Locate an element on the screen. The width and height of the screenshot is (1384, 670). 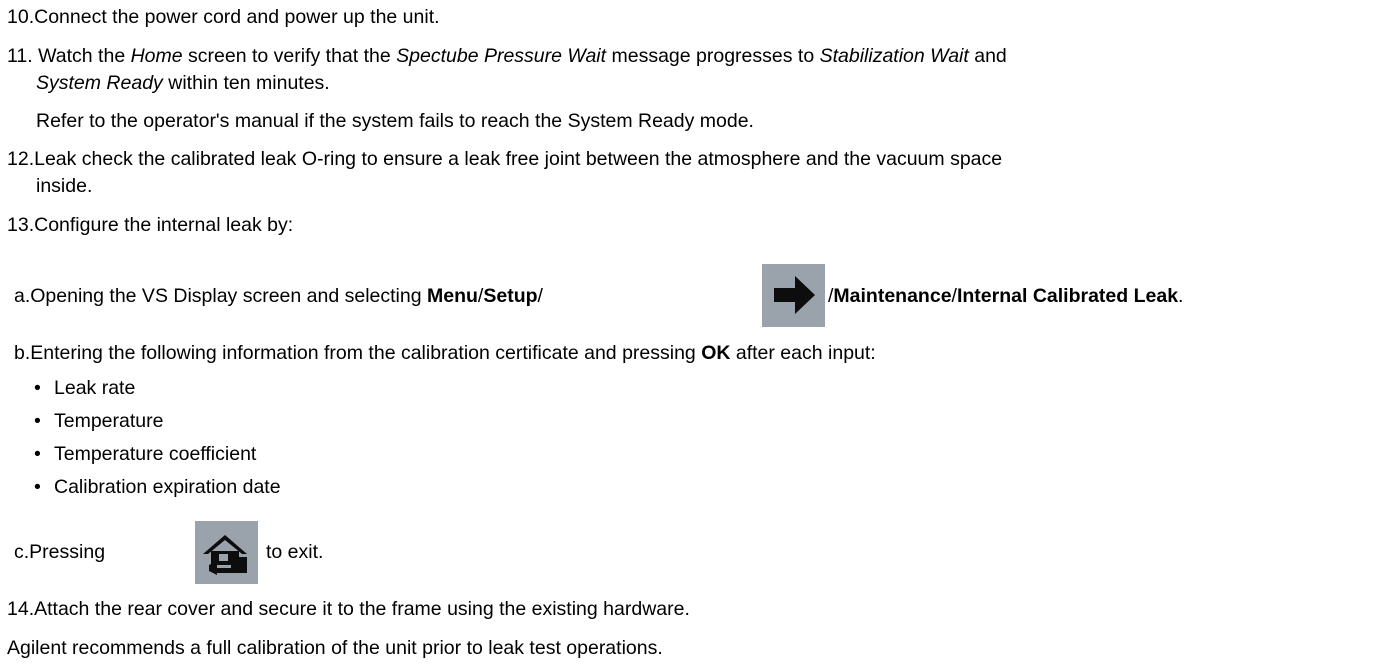
step-13: 13.Configure the internal leak by: is located at coordinates (150, 225).